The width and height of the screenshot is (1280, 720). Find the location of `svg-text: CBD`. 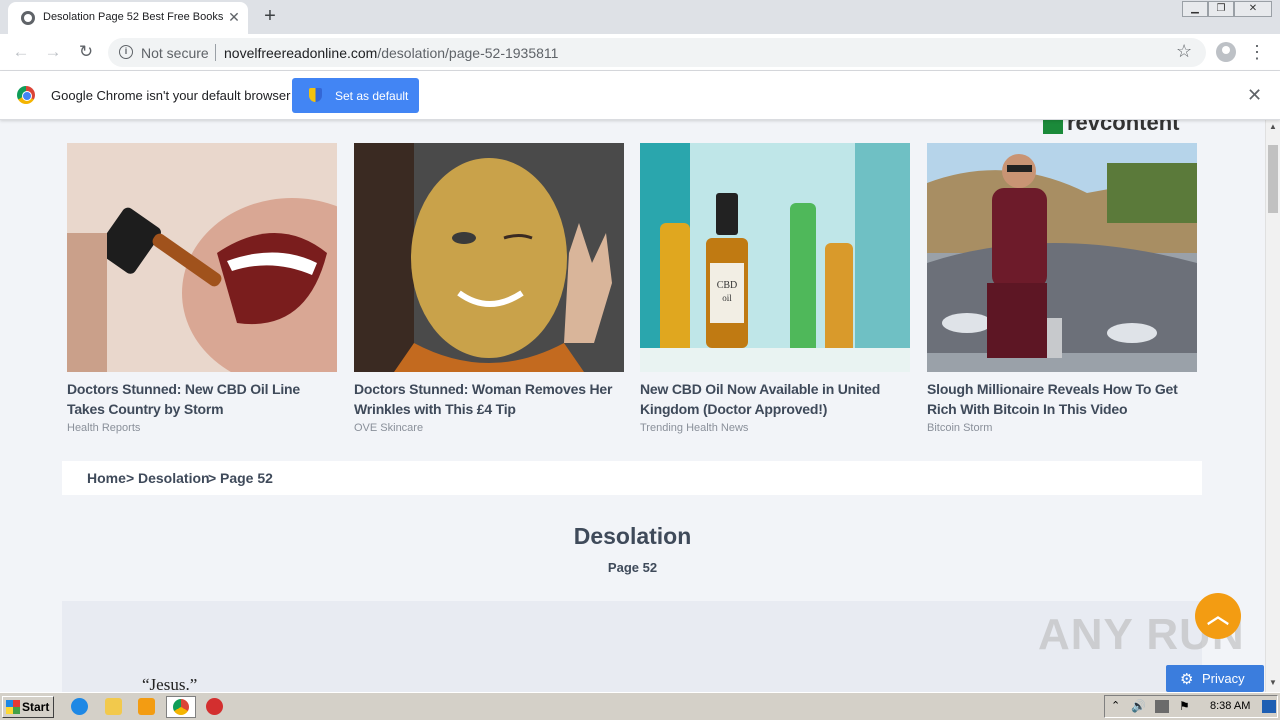

svg-text: CBD is located at coordinates (727, 285).